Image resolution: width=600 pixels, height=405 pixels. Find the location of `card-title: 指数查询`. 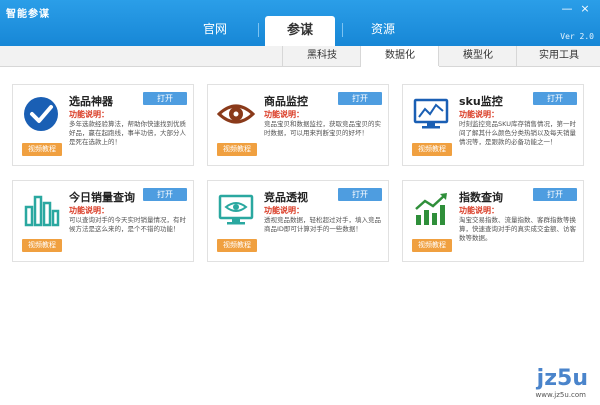

card-title: 指数查询 is located at coordinates (481, 197).